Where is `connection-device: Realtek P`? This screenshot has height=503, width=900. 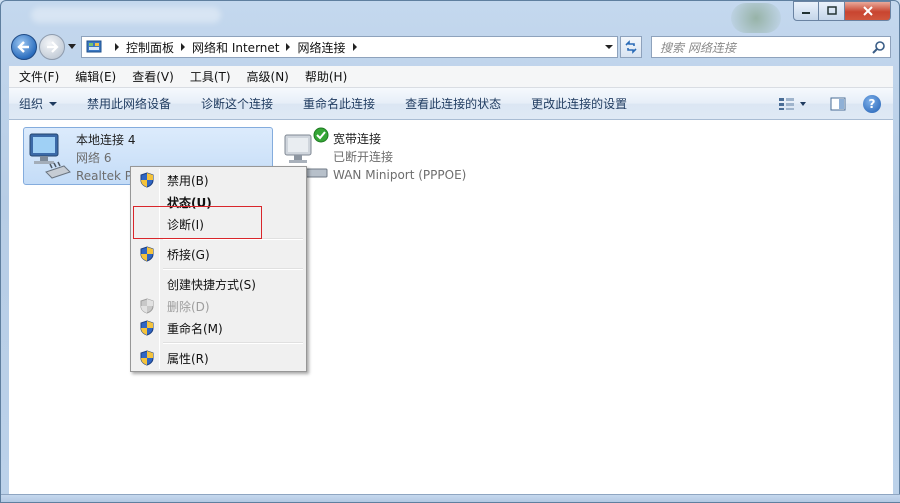
connection-device: Realtek P is located at coordinates (104, 176).